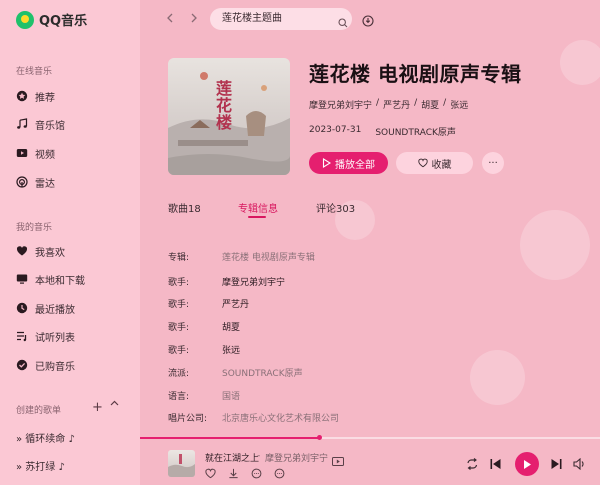 The image size is (600, 485). What do you see at coordinates (114, 405) in the screenshot?
I see `chevron-up-icon` at bounding box center [114, 405].